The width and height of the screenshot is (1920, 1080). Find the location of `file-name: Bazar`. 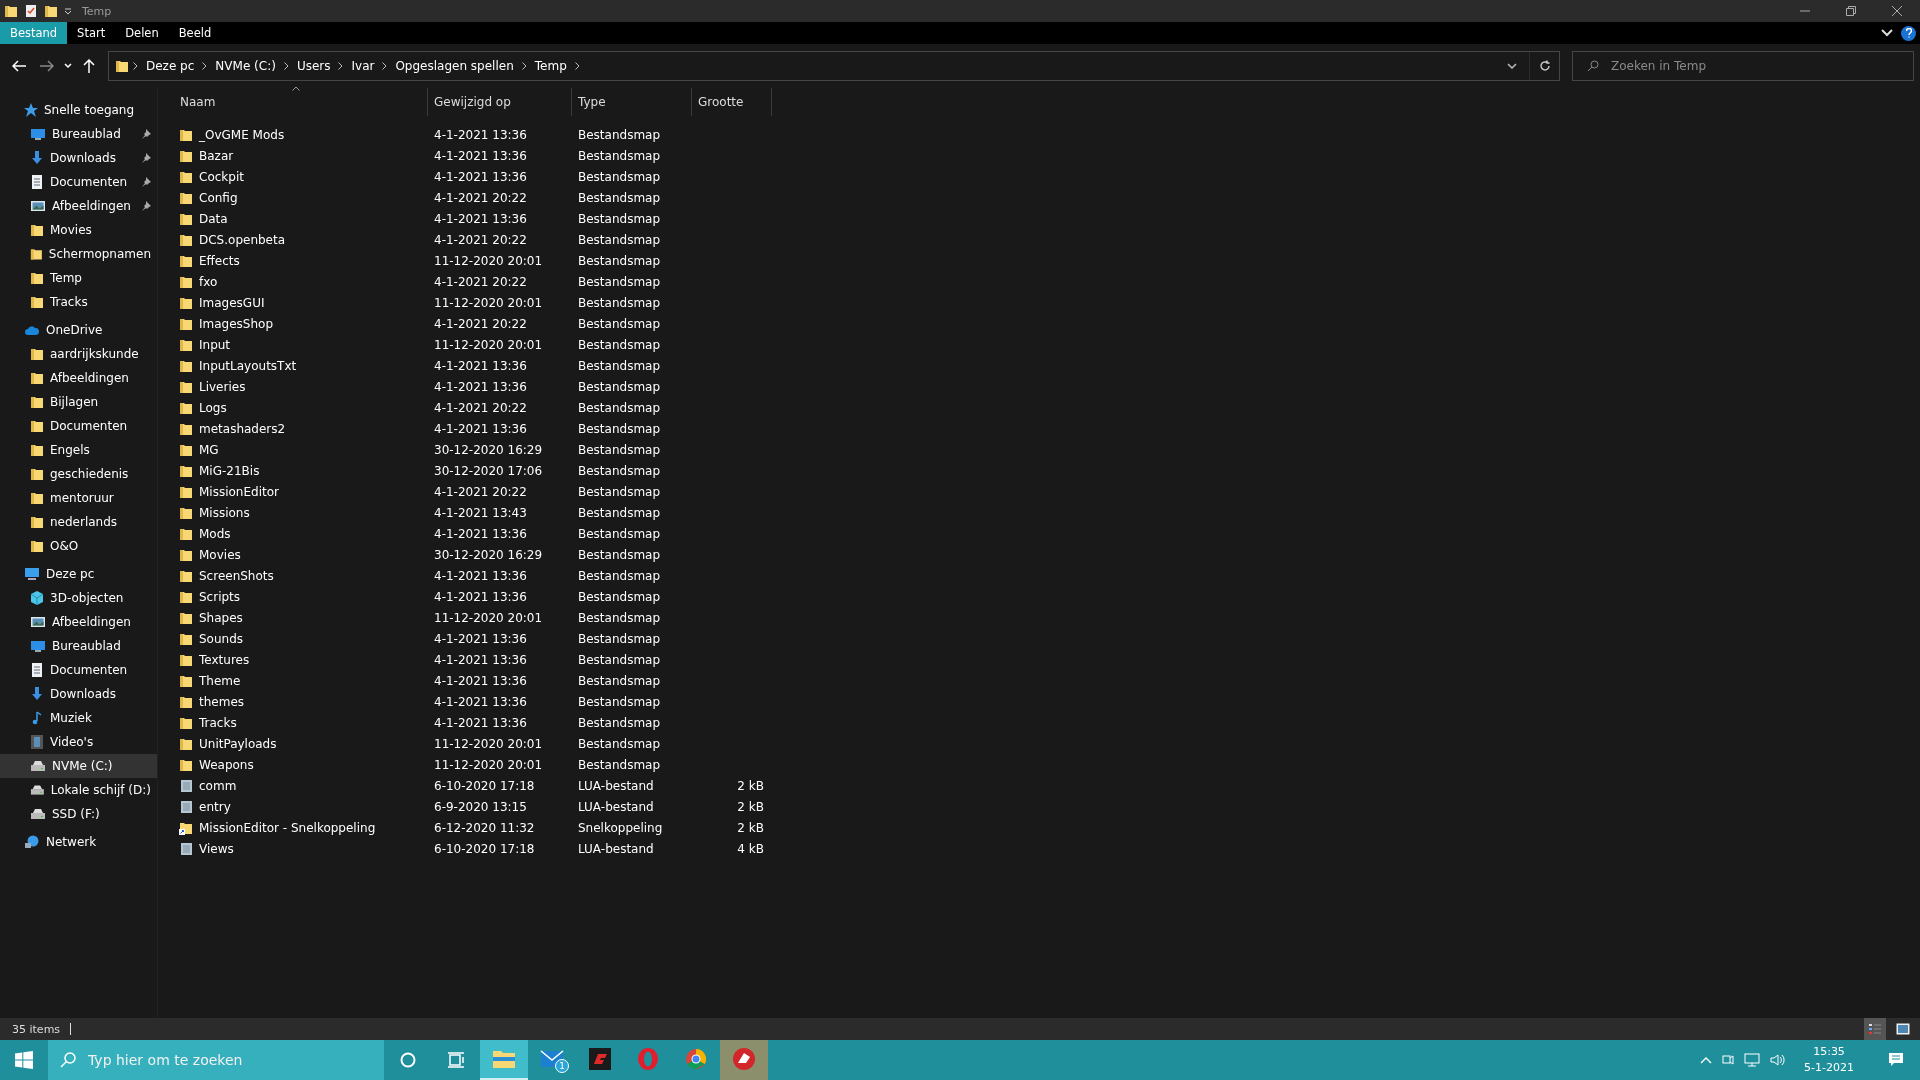

file-name: Bazar is located at coordinates (216, 155).